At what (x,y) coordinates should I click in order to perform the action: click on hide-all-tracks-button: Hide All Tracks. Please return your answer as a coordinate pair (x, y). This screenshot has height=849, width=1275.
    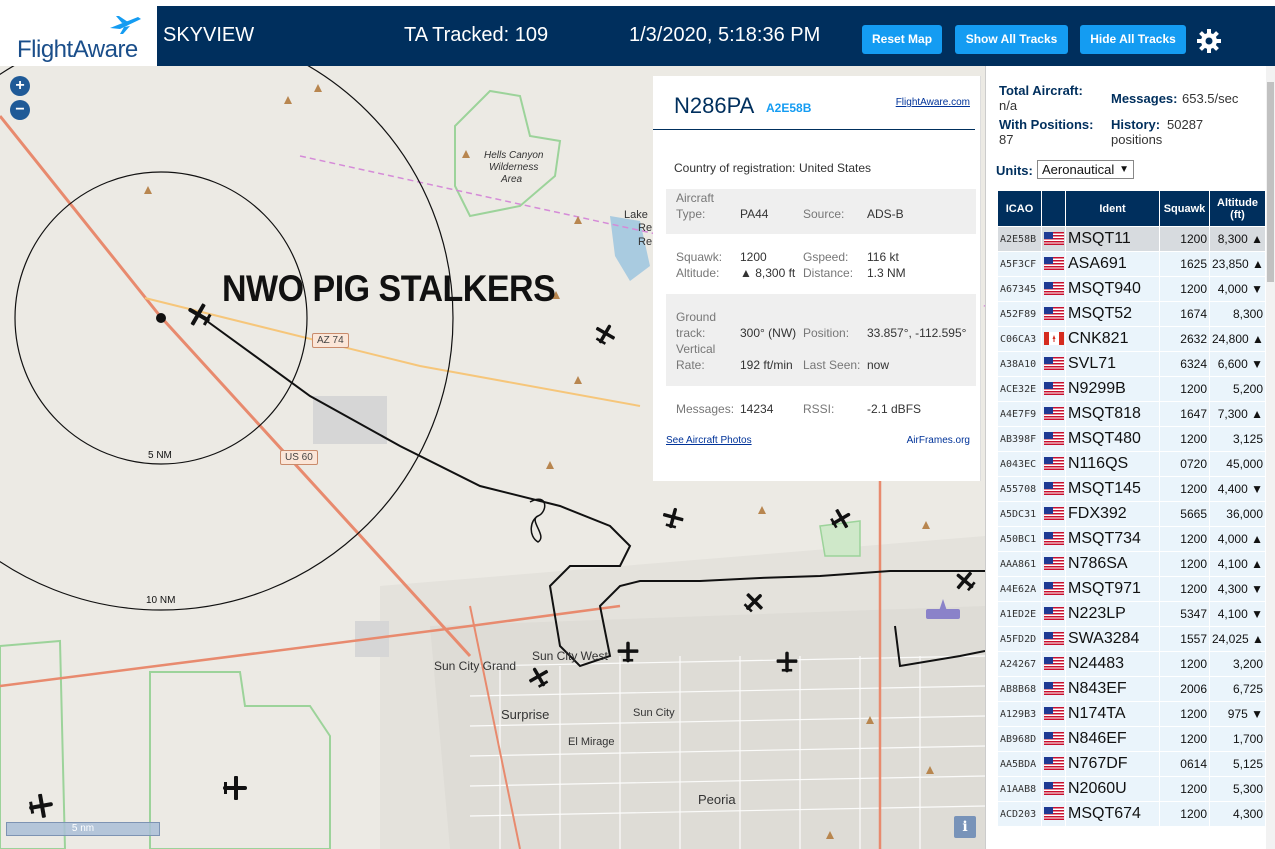
    Looking at the image, I should click on (1133, 39).